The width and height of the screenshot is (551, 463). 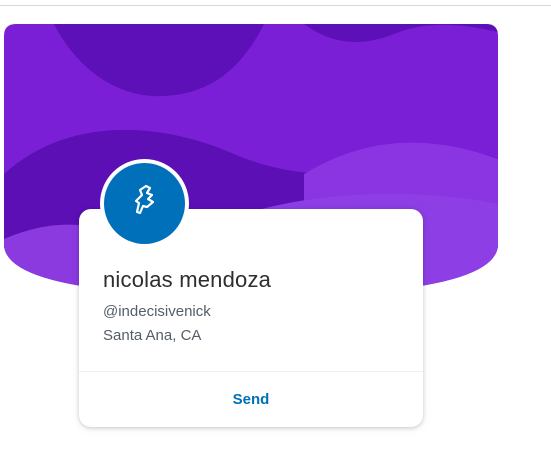 What do you see at coordinates (152, 335) in the screenshot?
I see `profile-location: Santa Ana, CA` at bounding box center [152, 335].